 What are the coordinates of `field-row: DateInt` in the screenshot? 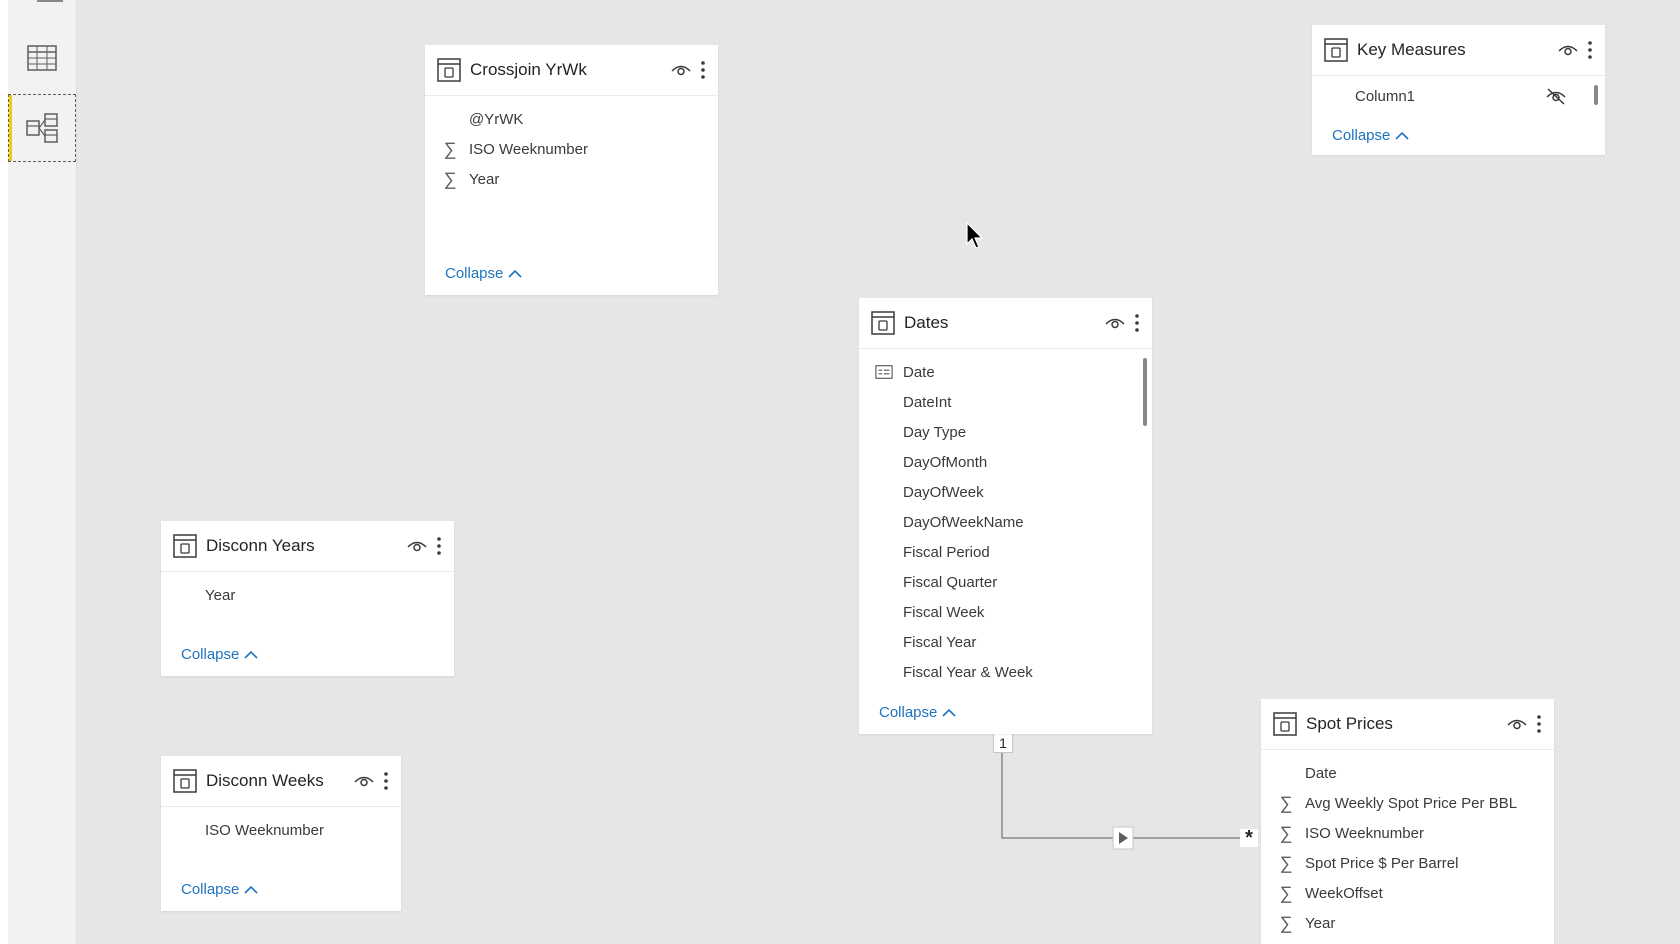 It's located at (1005, 402).